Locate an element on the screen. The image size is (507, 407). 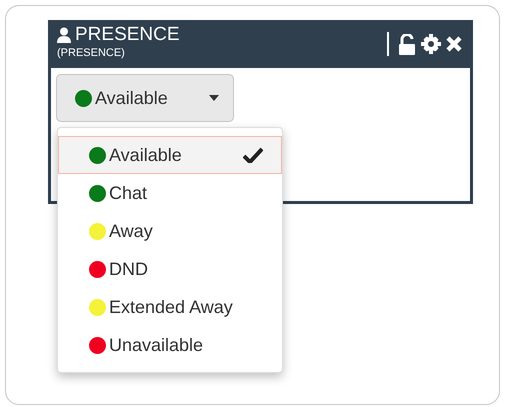
checkmark-icon is located at coordinates (253, 155).